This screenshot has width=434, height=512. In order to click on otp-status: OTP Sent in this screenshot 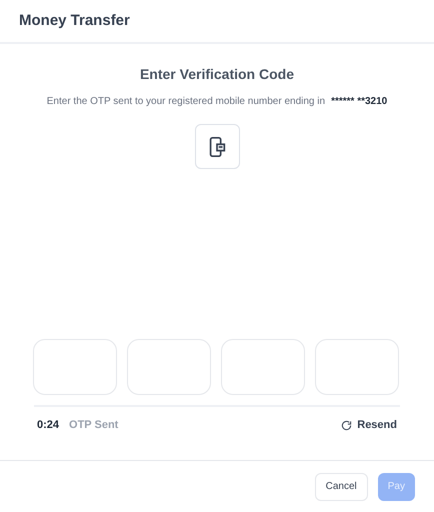, I will do `click(93, 425)`.